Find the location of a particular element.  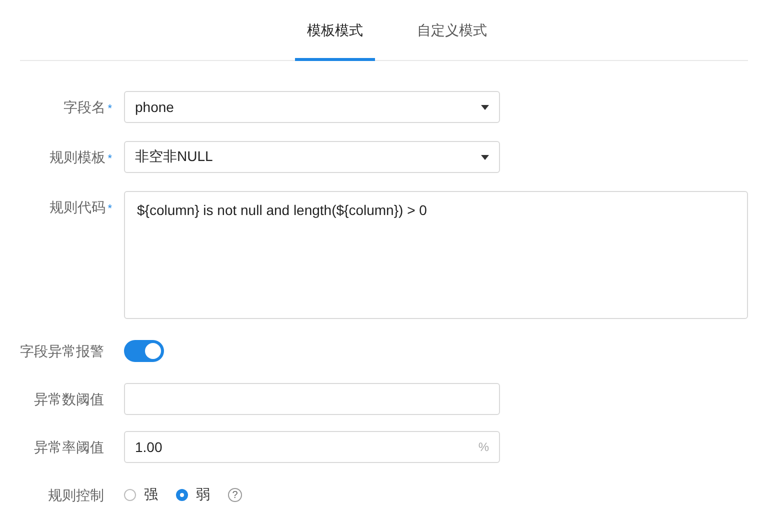

radio-option: 强 is located at coordinates (141, 495).